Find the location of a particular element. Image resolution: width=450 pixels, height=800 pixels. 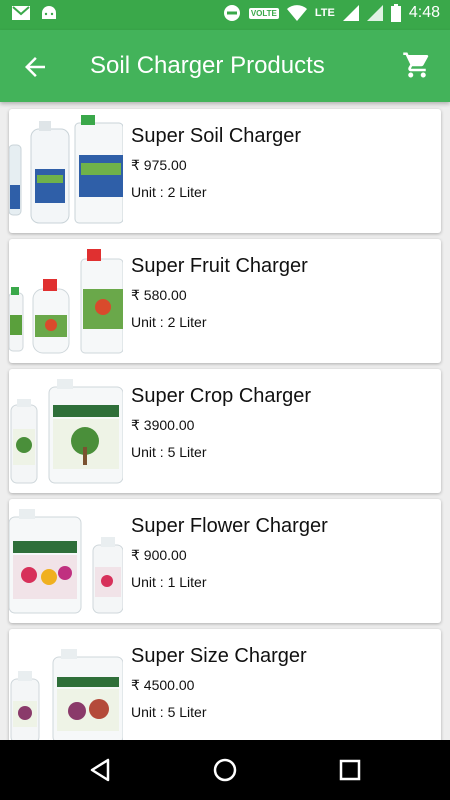

navigation-bar is located at coordinates (225, 770).